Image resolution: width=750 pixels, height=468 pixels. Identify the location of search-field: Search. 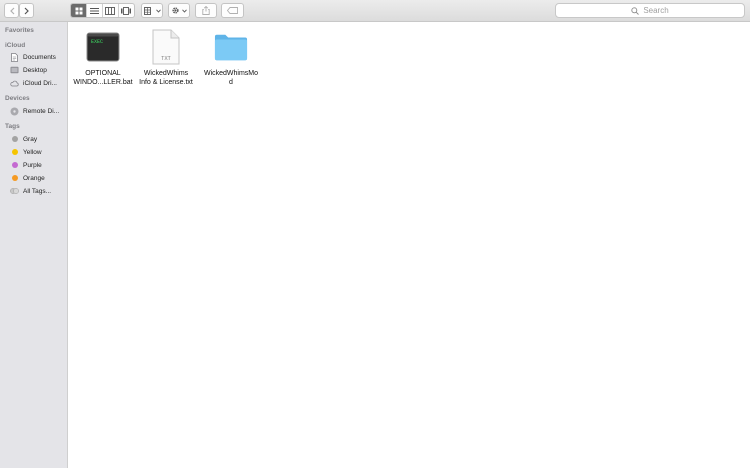
(650, 10).